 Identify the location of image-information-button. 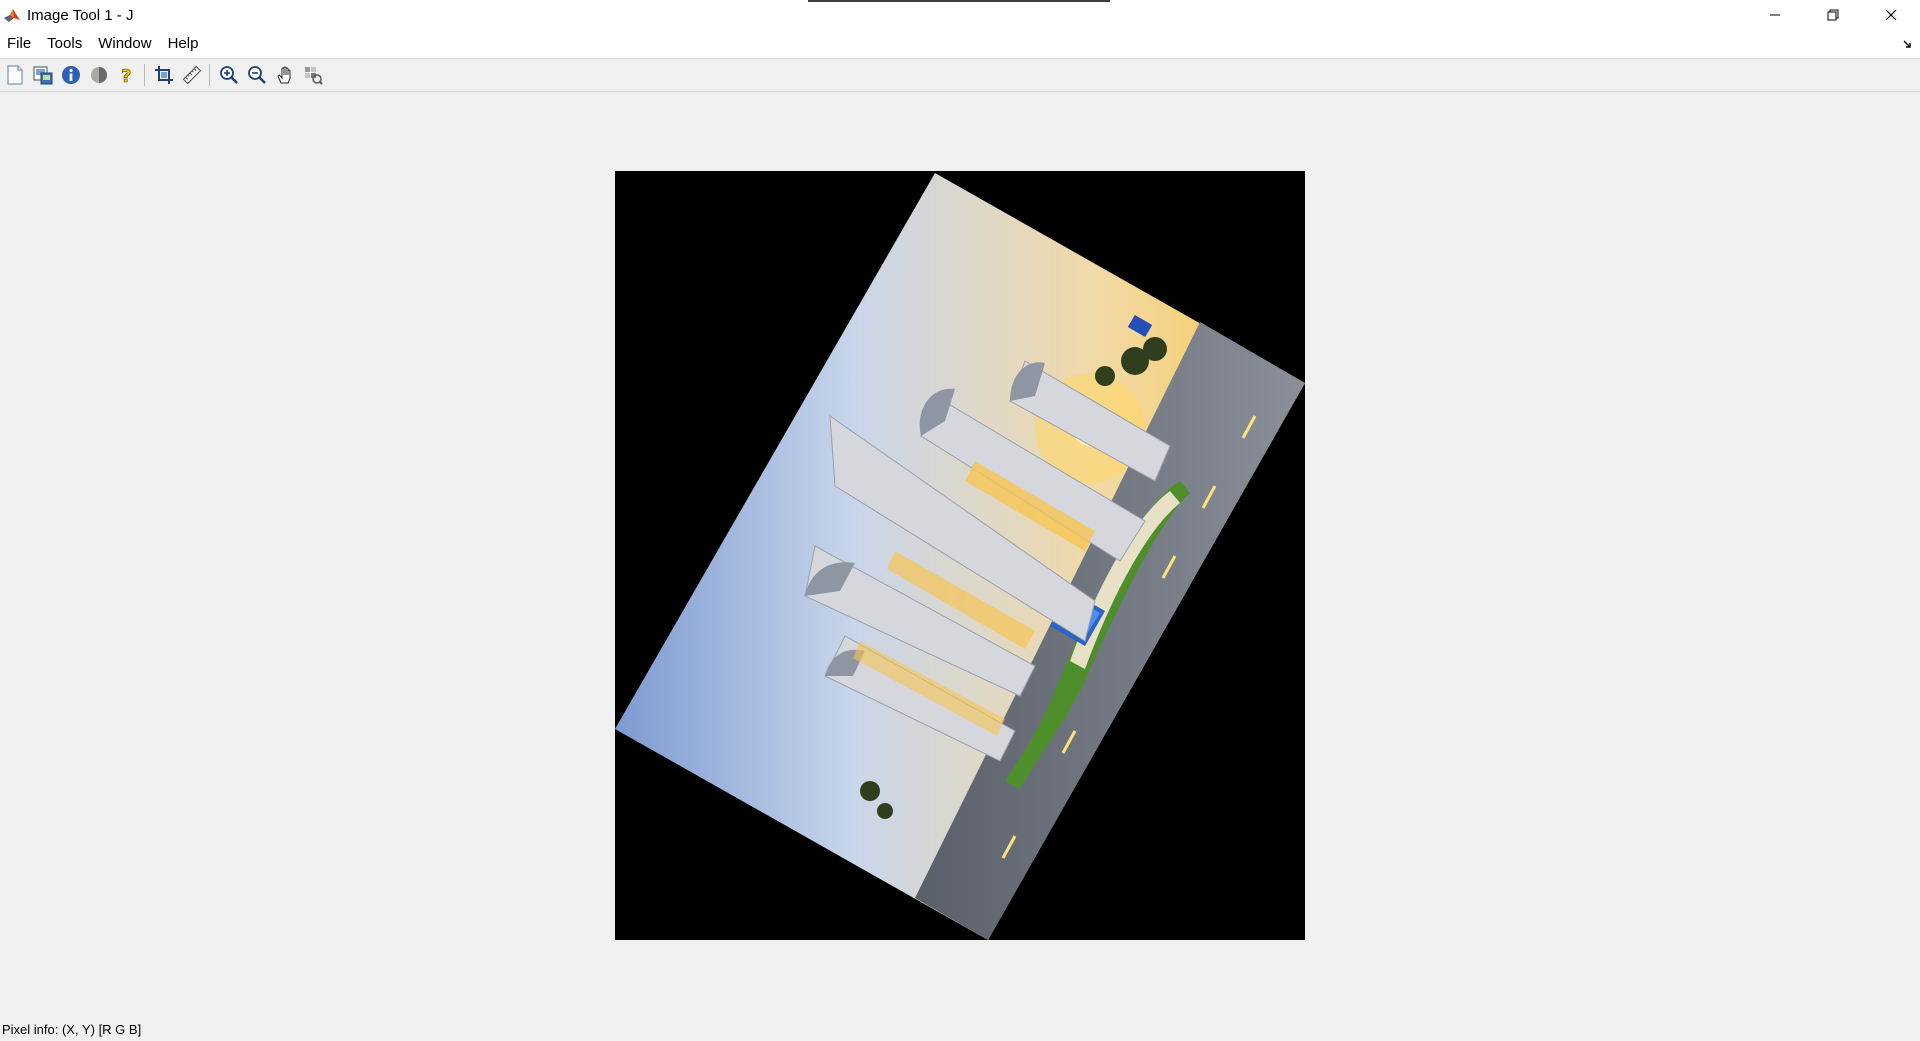
(71, 75).